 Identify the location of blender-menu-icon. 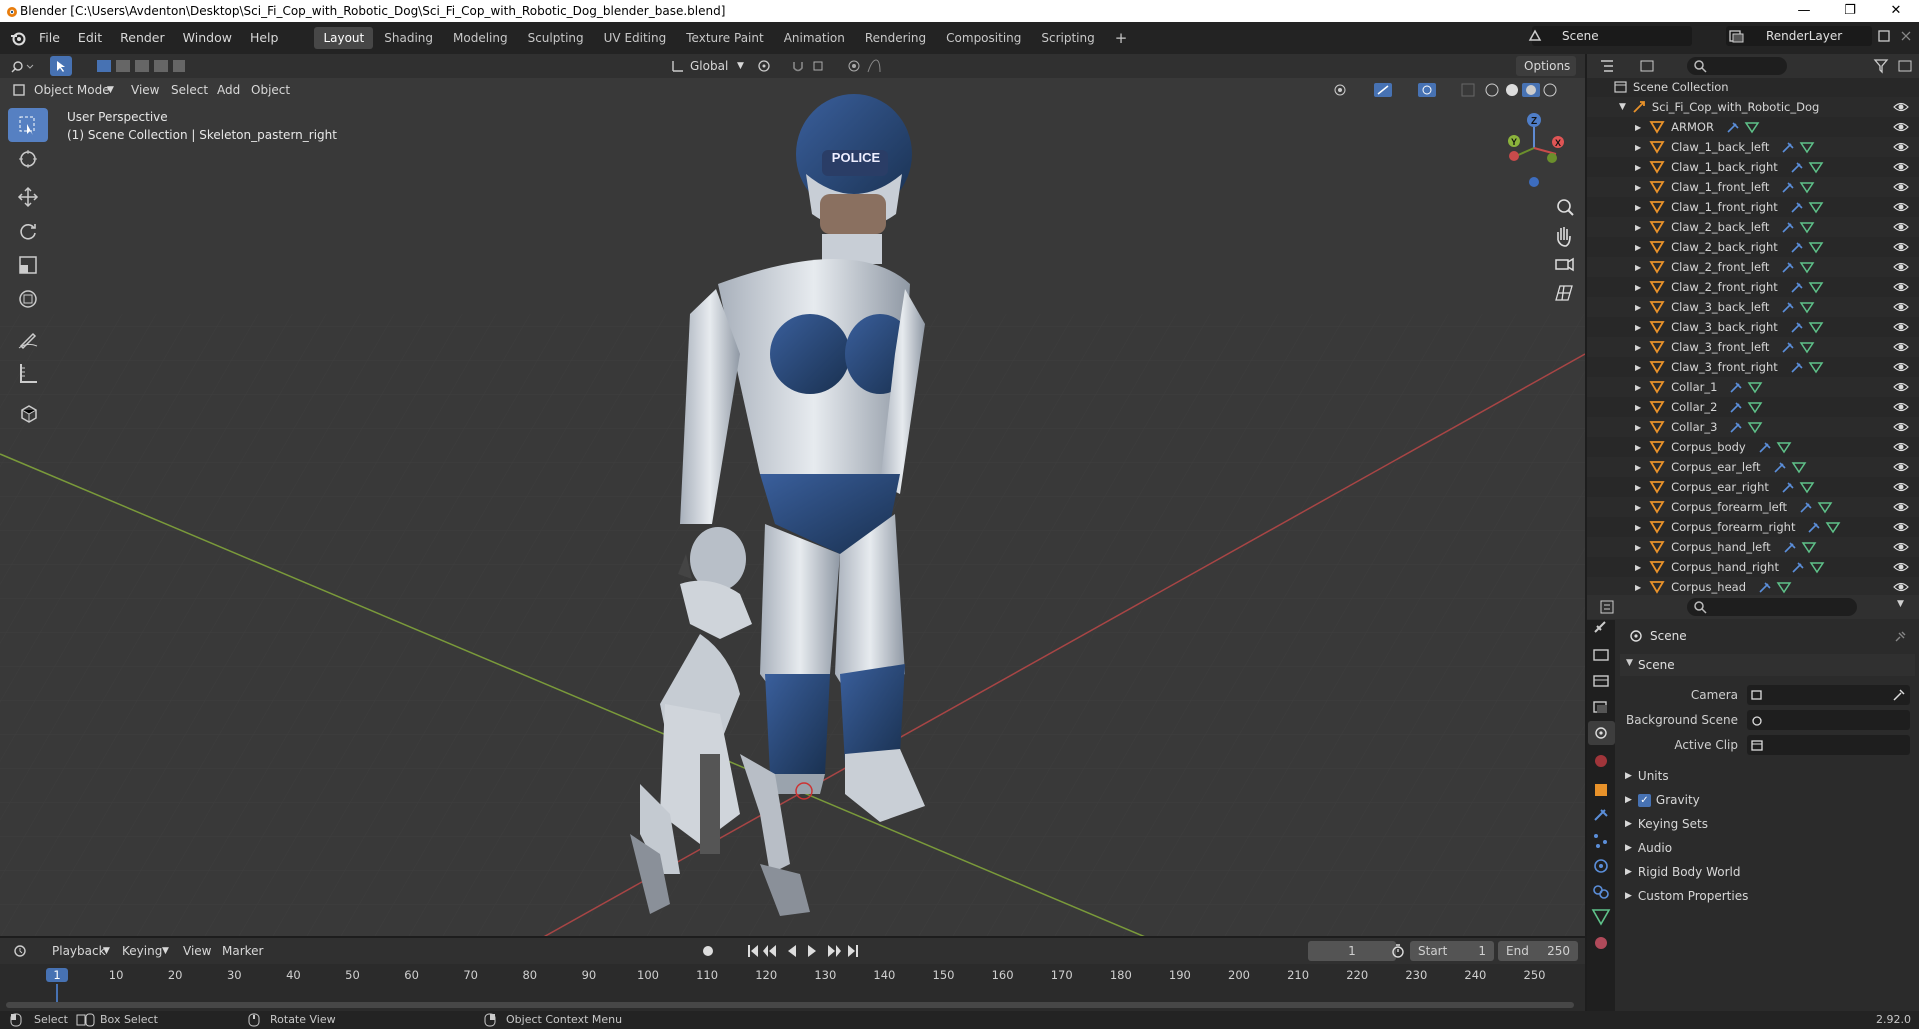
(18, 38).